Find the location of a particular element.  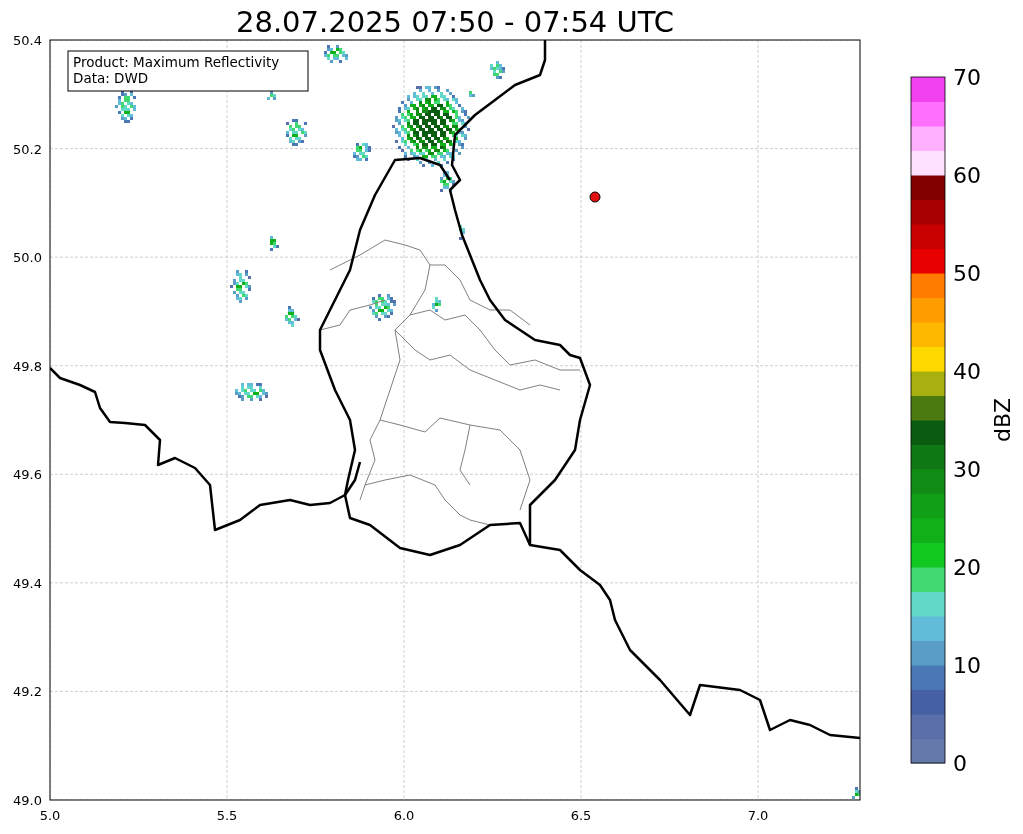

y-tick-label: 49.2 is located at coordinates (27, 692).